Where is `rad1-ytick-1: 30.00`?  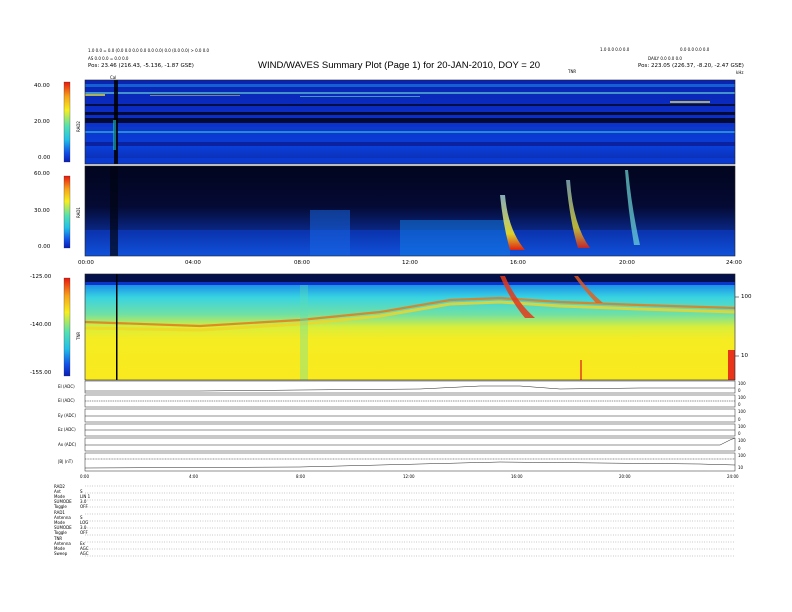 rad1-ytick-1: 30.00 is located at coordinates (42, 211).